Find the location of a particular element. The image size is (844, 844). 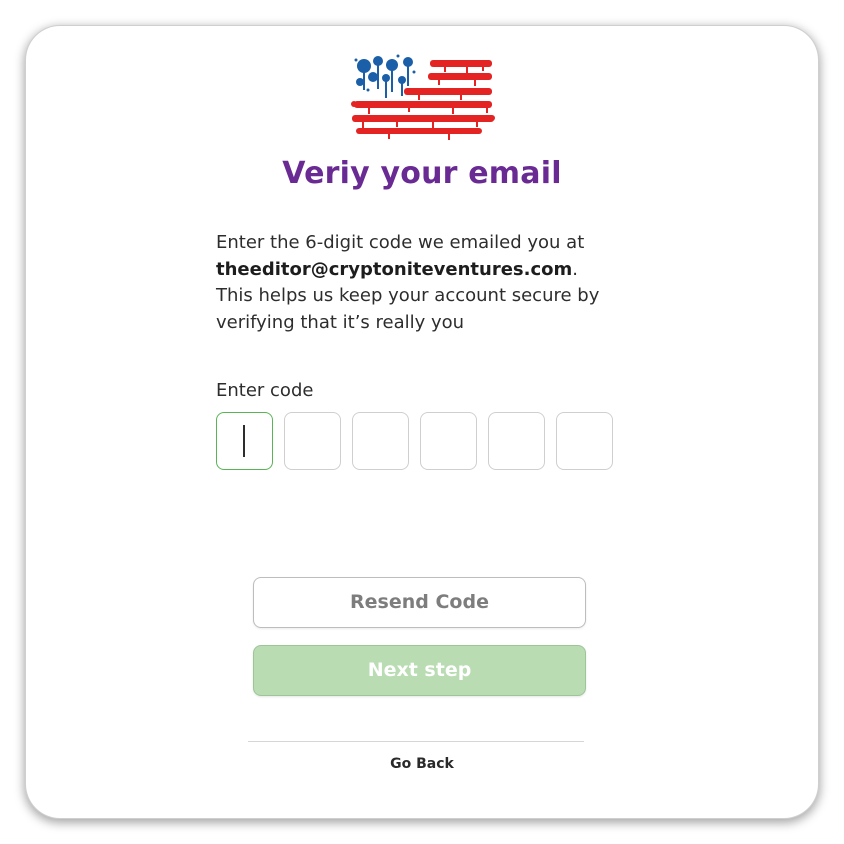

code-digit-5-input is located at coordinates (516, 441).